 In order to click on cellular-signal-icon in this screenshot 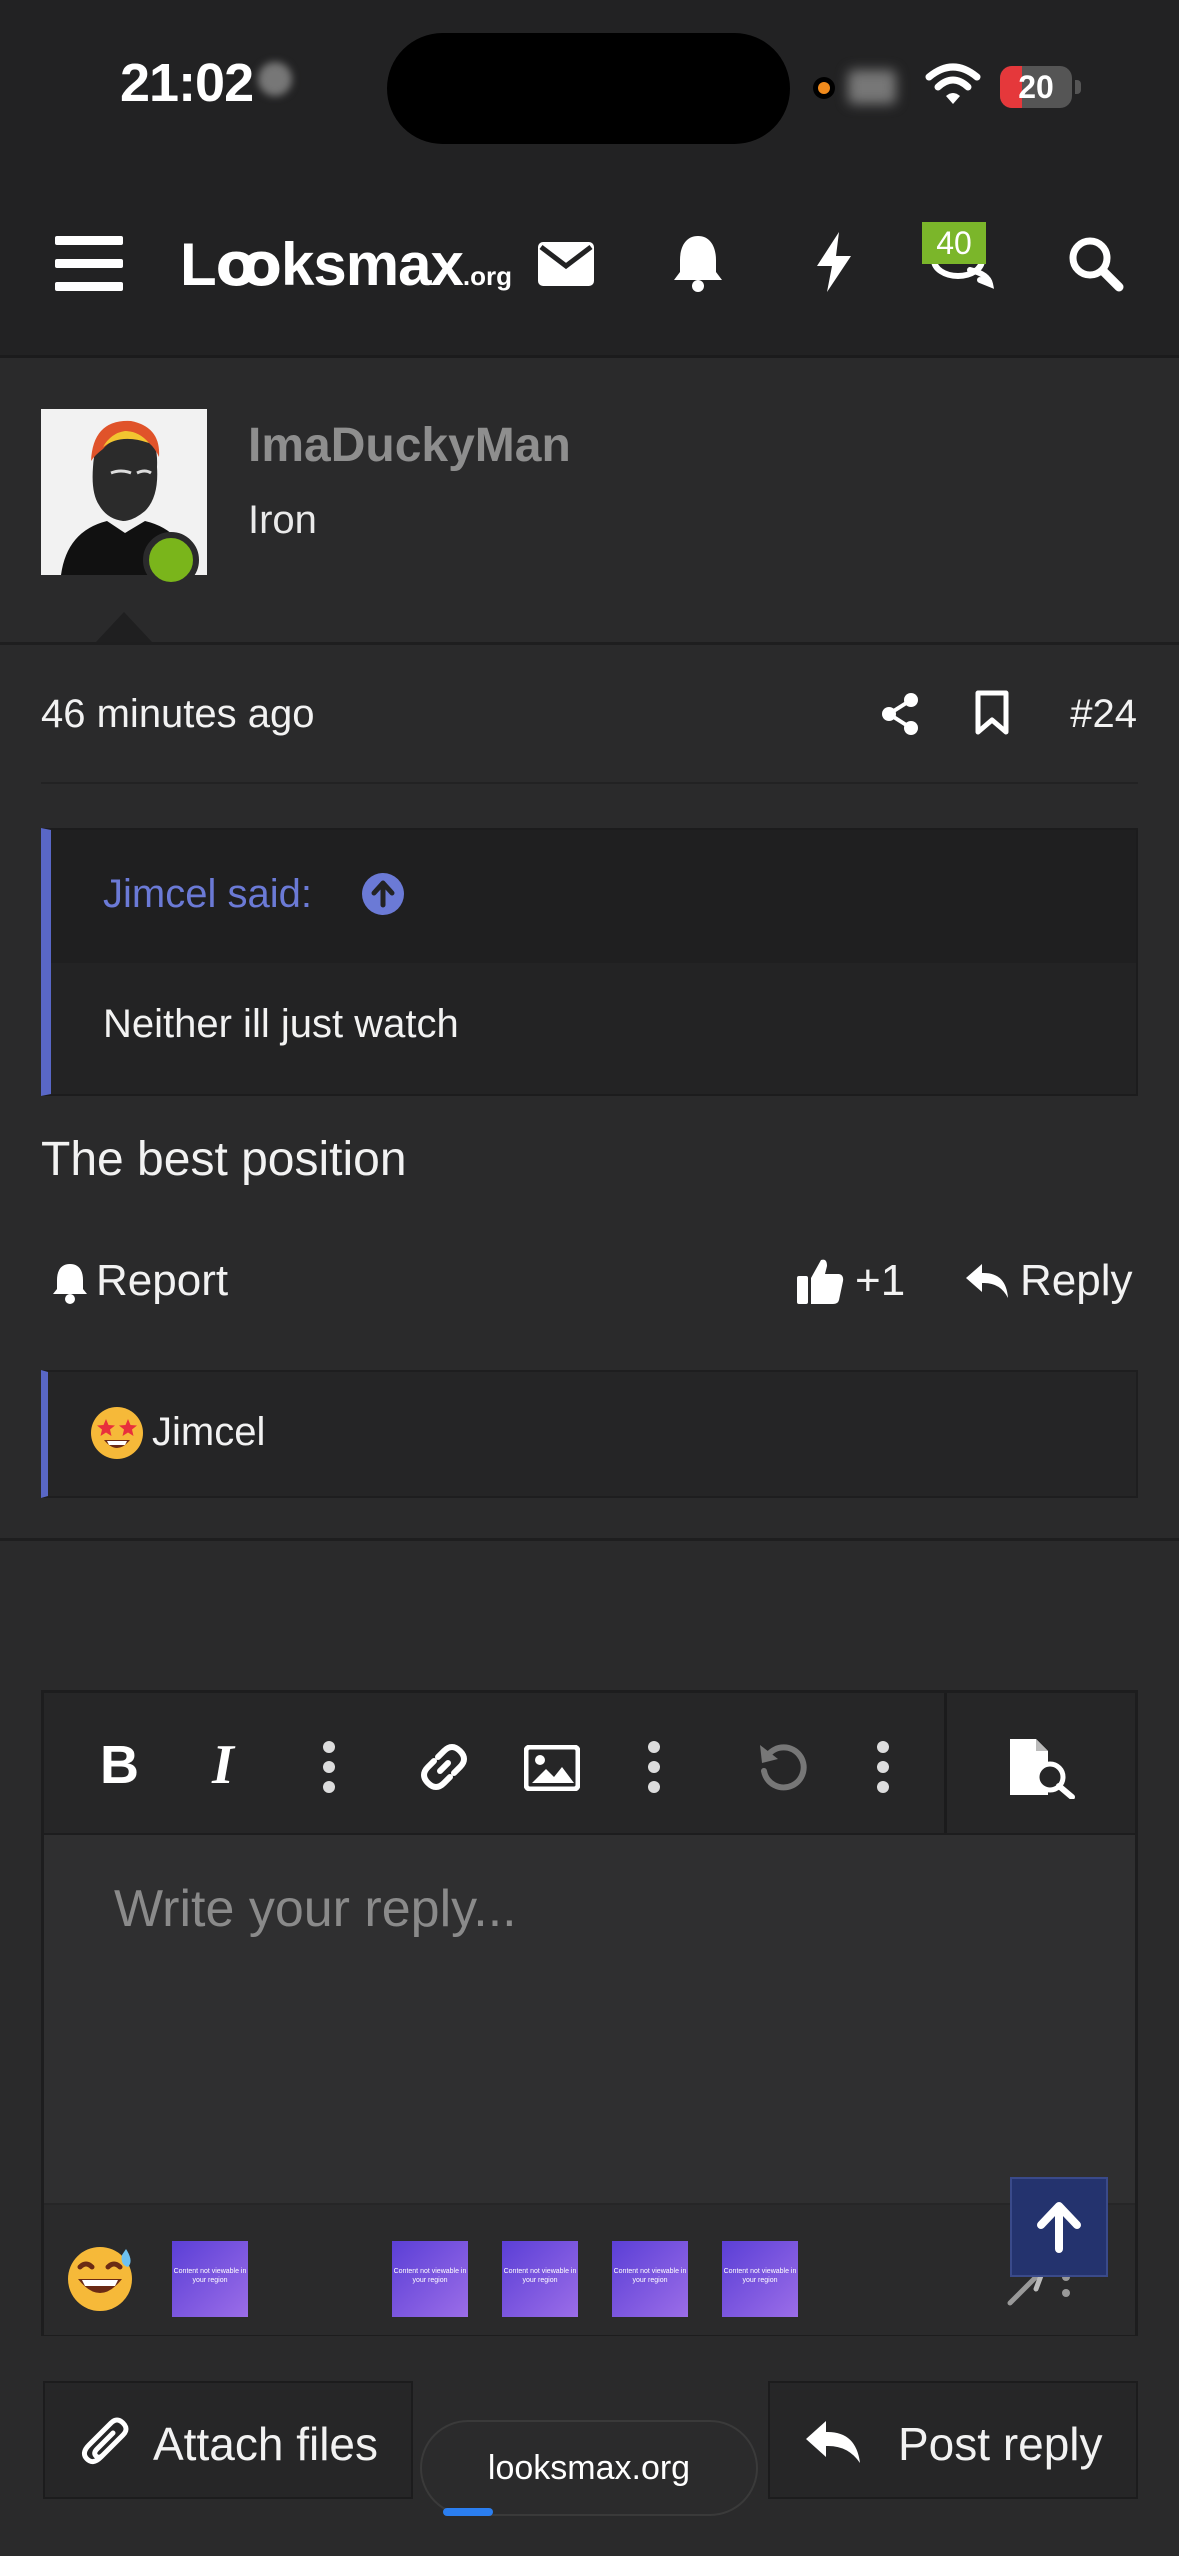, I will do `click(872, 87)`.